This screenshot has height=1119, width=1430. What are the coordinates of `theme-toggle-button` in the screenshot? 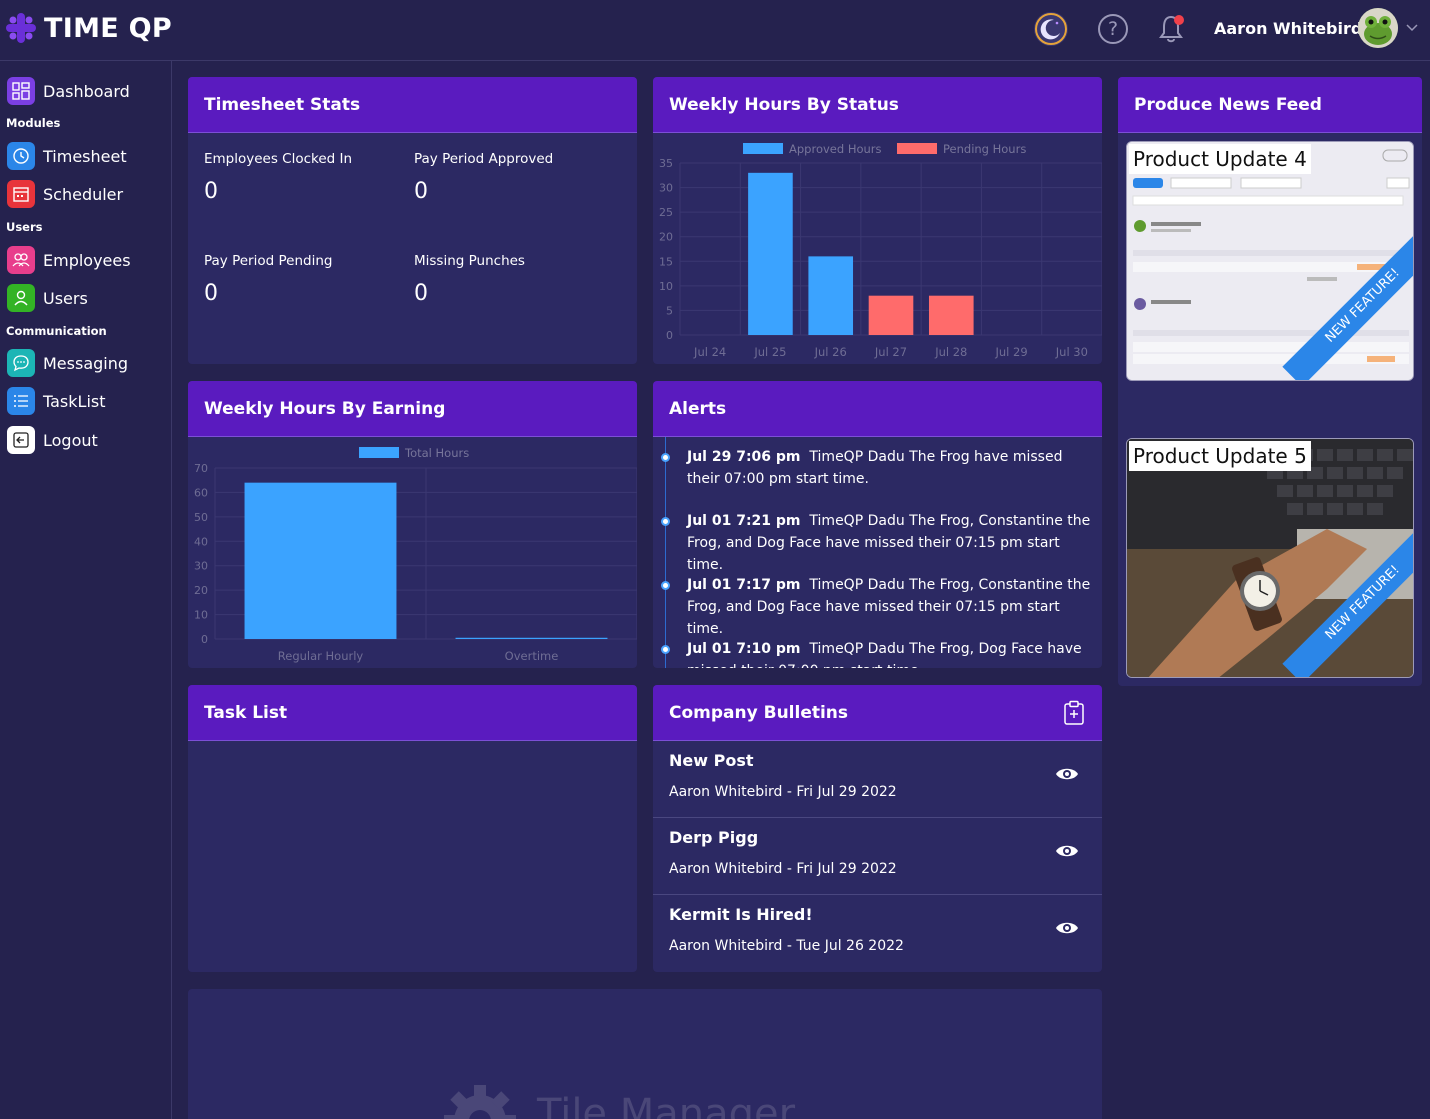 It's located at (1051, 29).